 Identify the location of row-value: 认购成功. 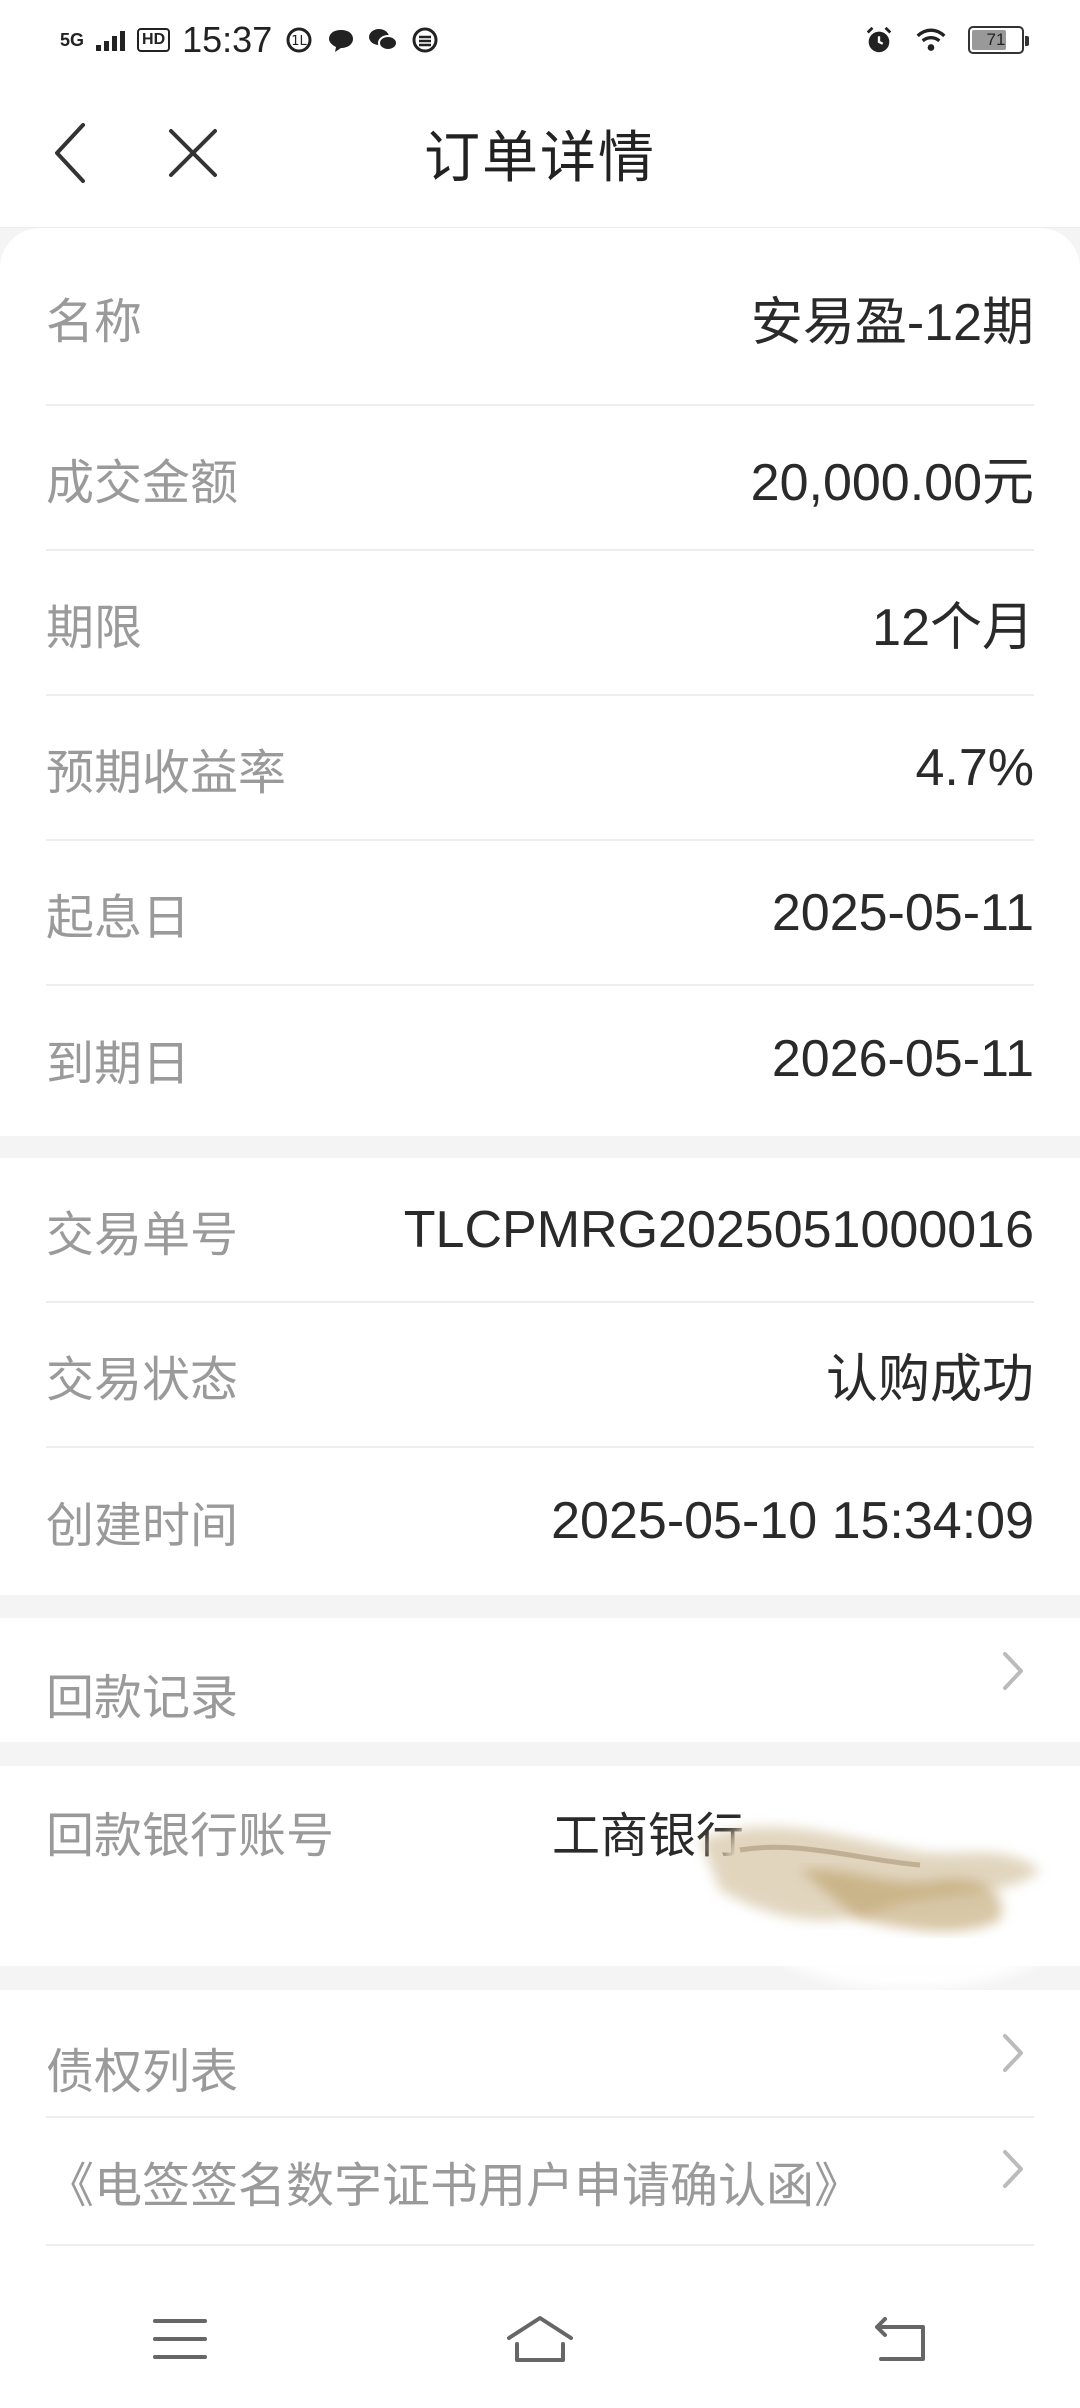
(929, 1380).